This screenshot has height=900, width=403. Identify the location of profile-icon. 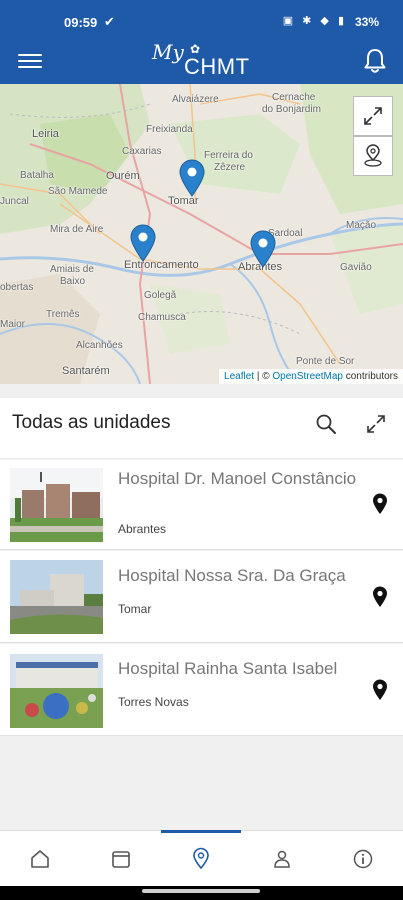
(282, 859).